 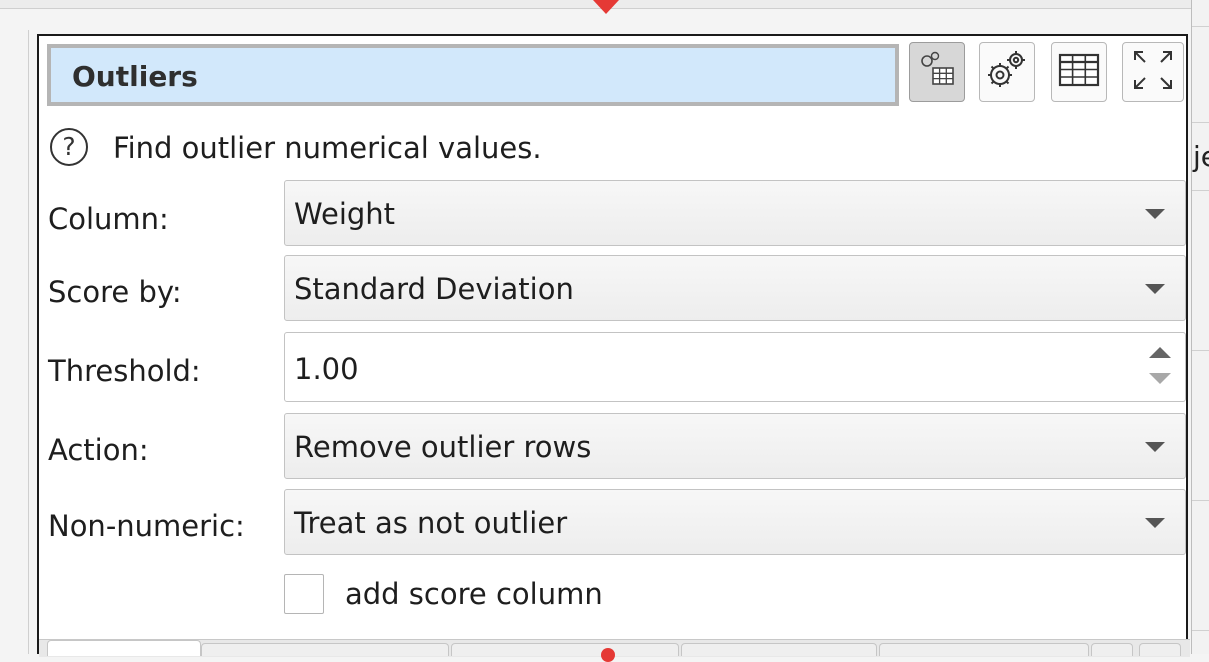 I want to click on clipped-cell-text: je, so click(x=1201, y=156).